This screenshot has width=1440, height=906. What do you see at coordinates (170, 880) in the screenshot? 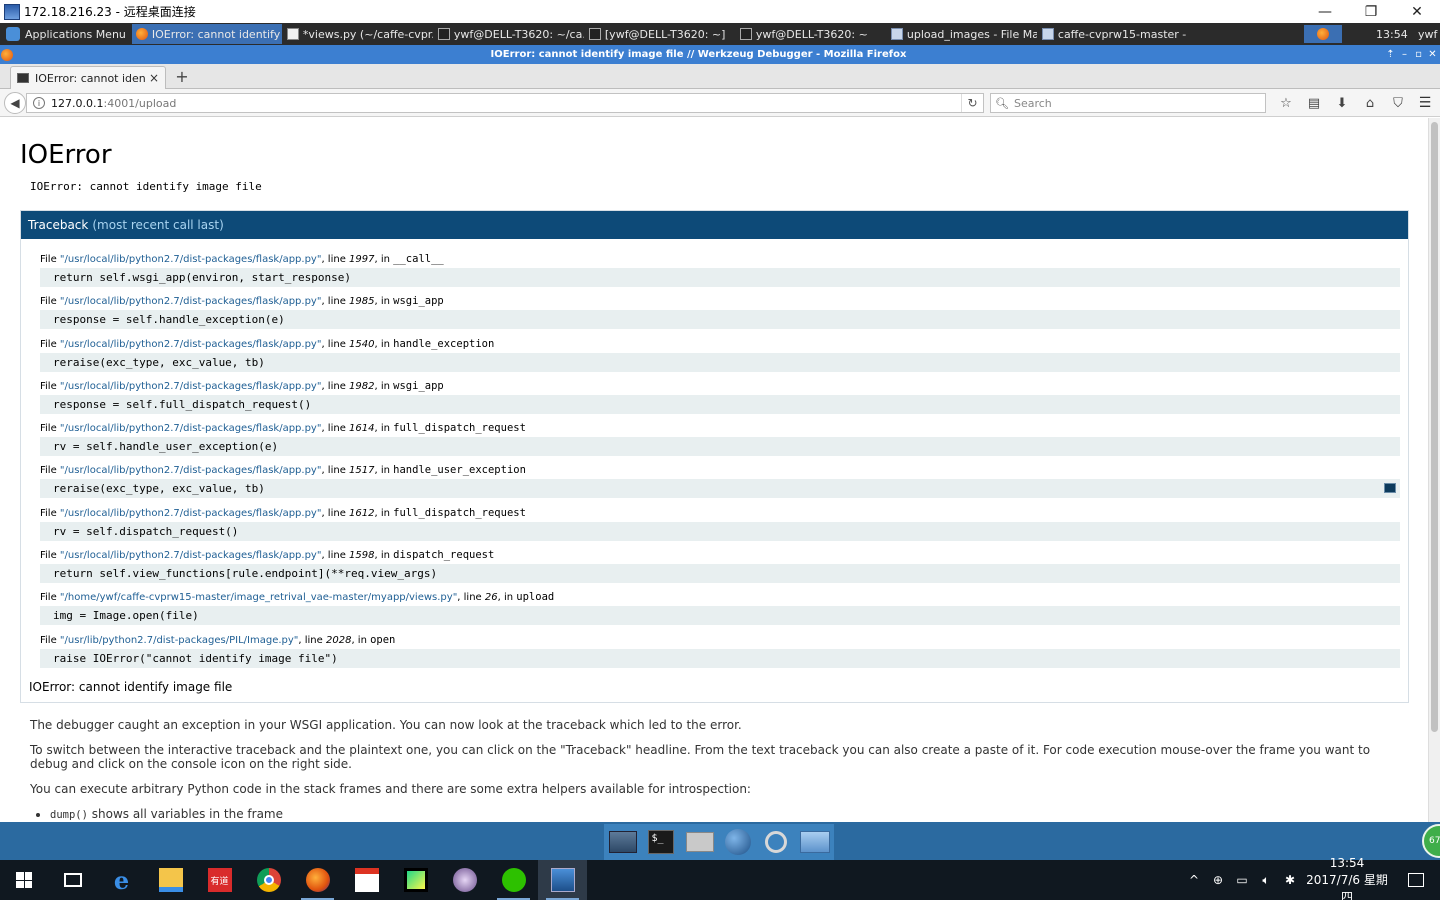
I see `taskbar-explorer` at bounding box center [170, 880].